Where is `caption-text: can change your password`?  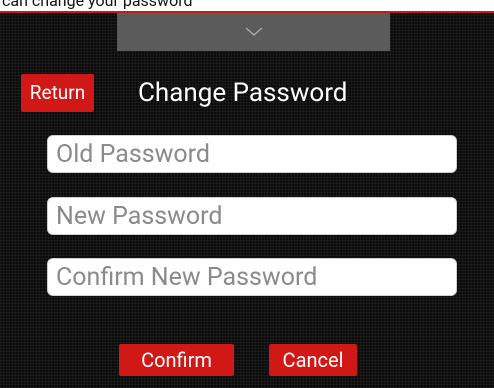 caption-text: can change your password is located at coordinates (97, 5).